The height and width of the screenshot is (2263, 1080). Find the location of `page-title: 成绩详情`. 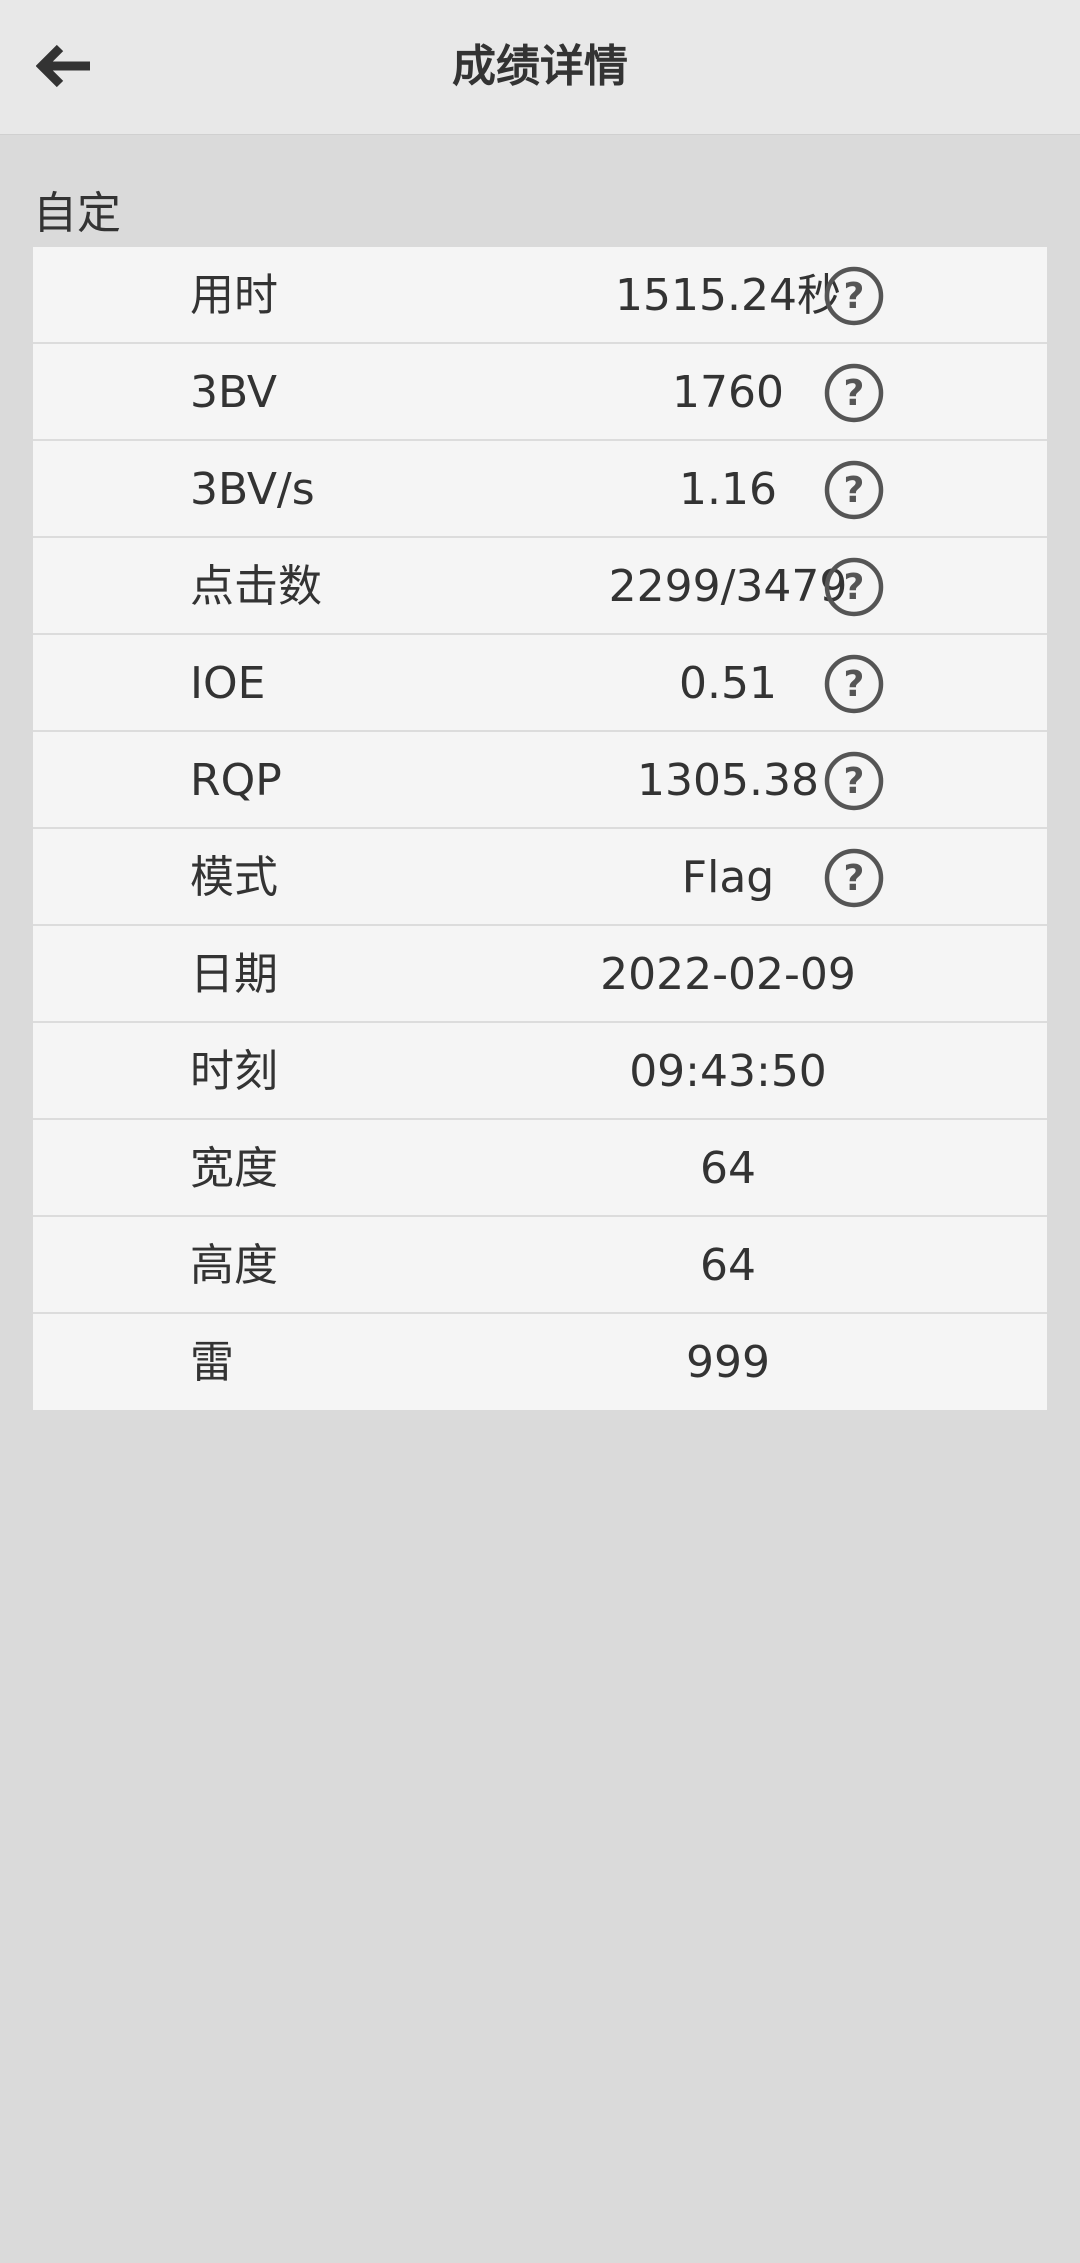

page-title: 成绩详情 is located at coordinates (540, 66).